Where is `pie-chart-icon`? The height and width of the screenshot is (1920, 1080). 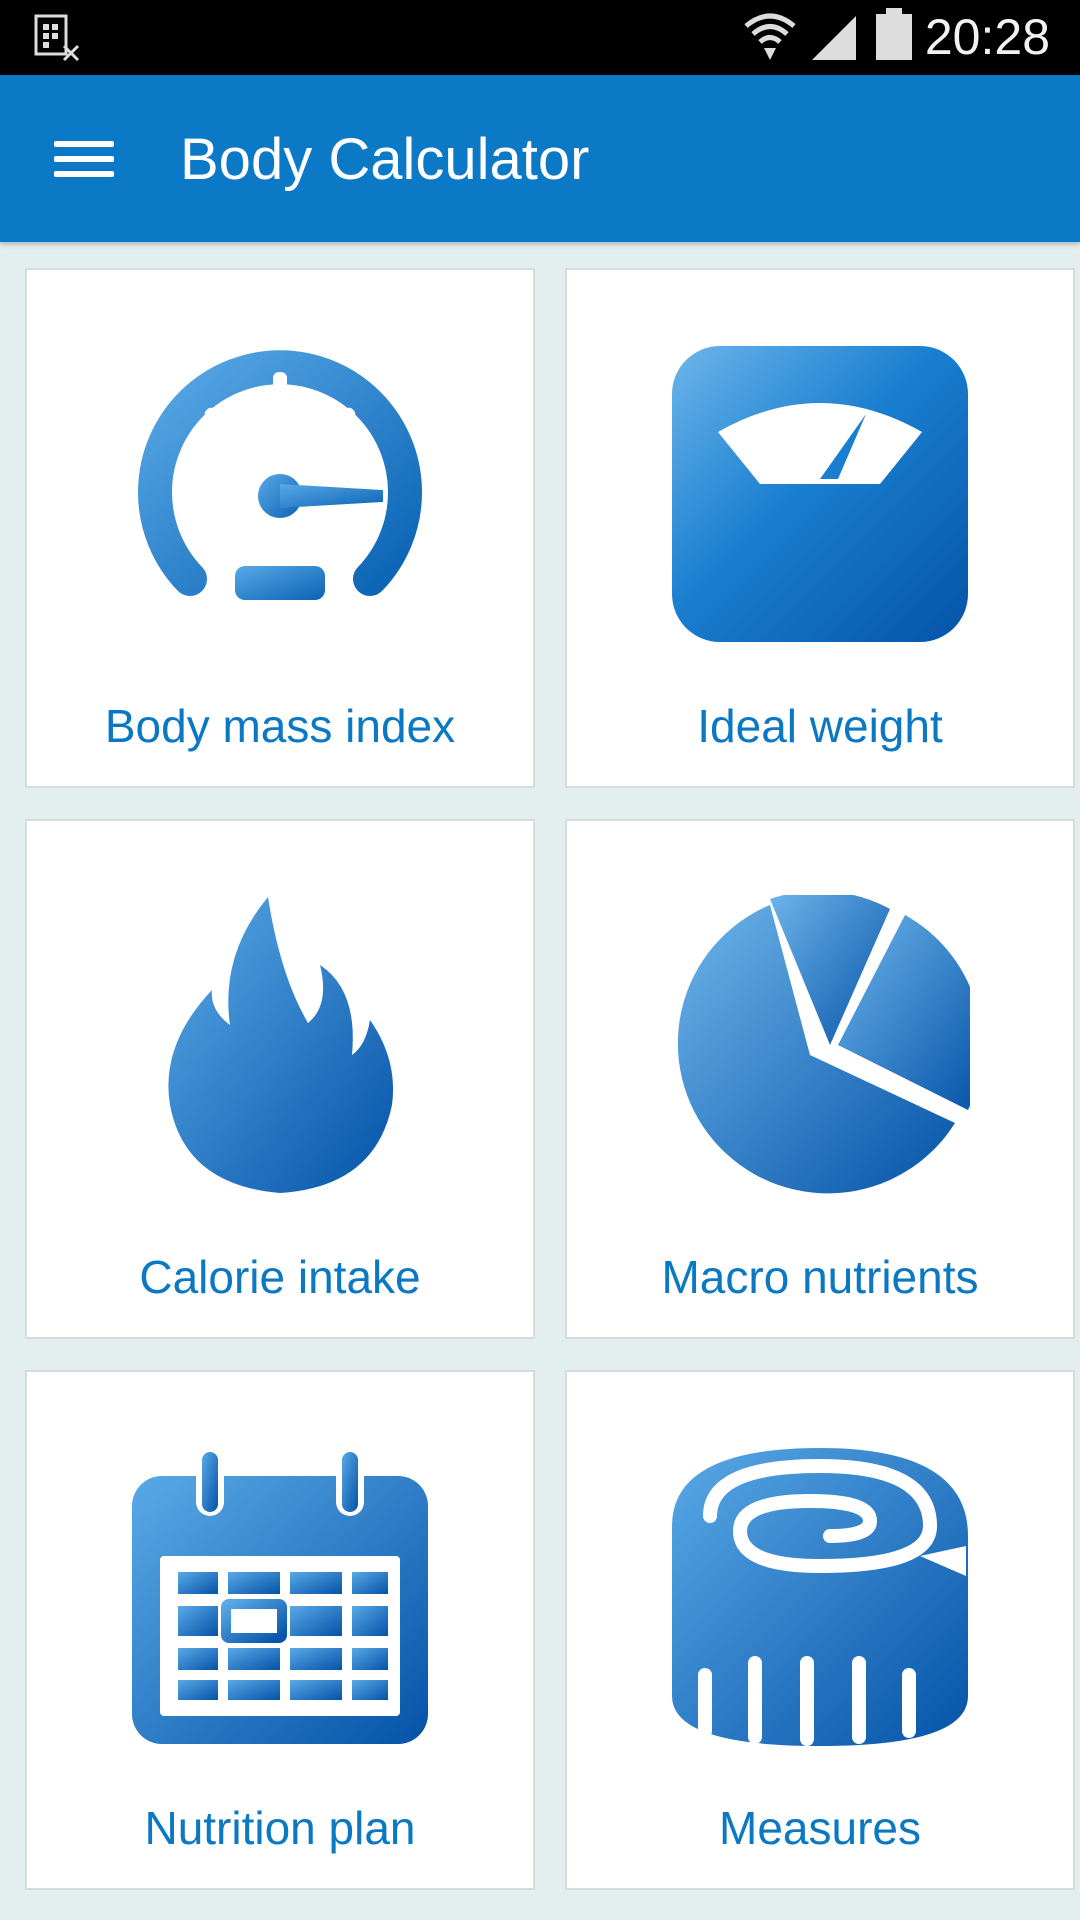 pie-chart-icon is located at coordinates (823, 1044).